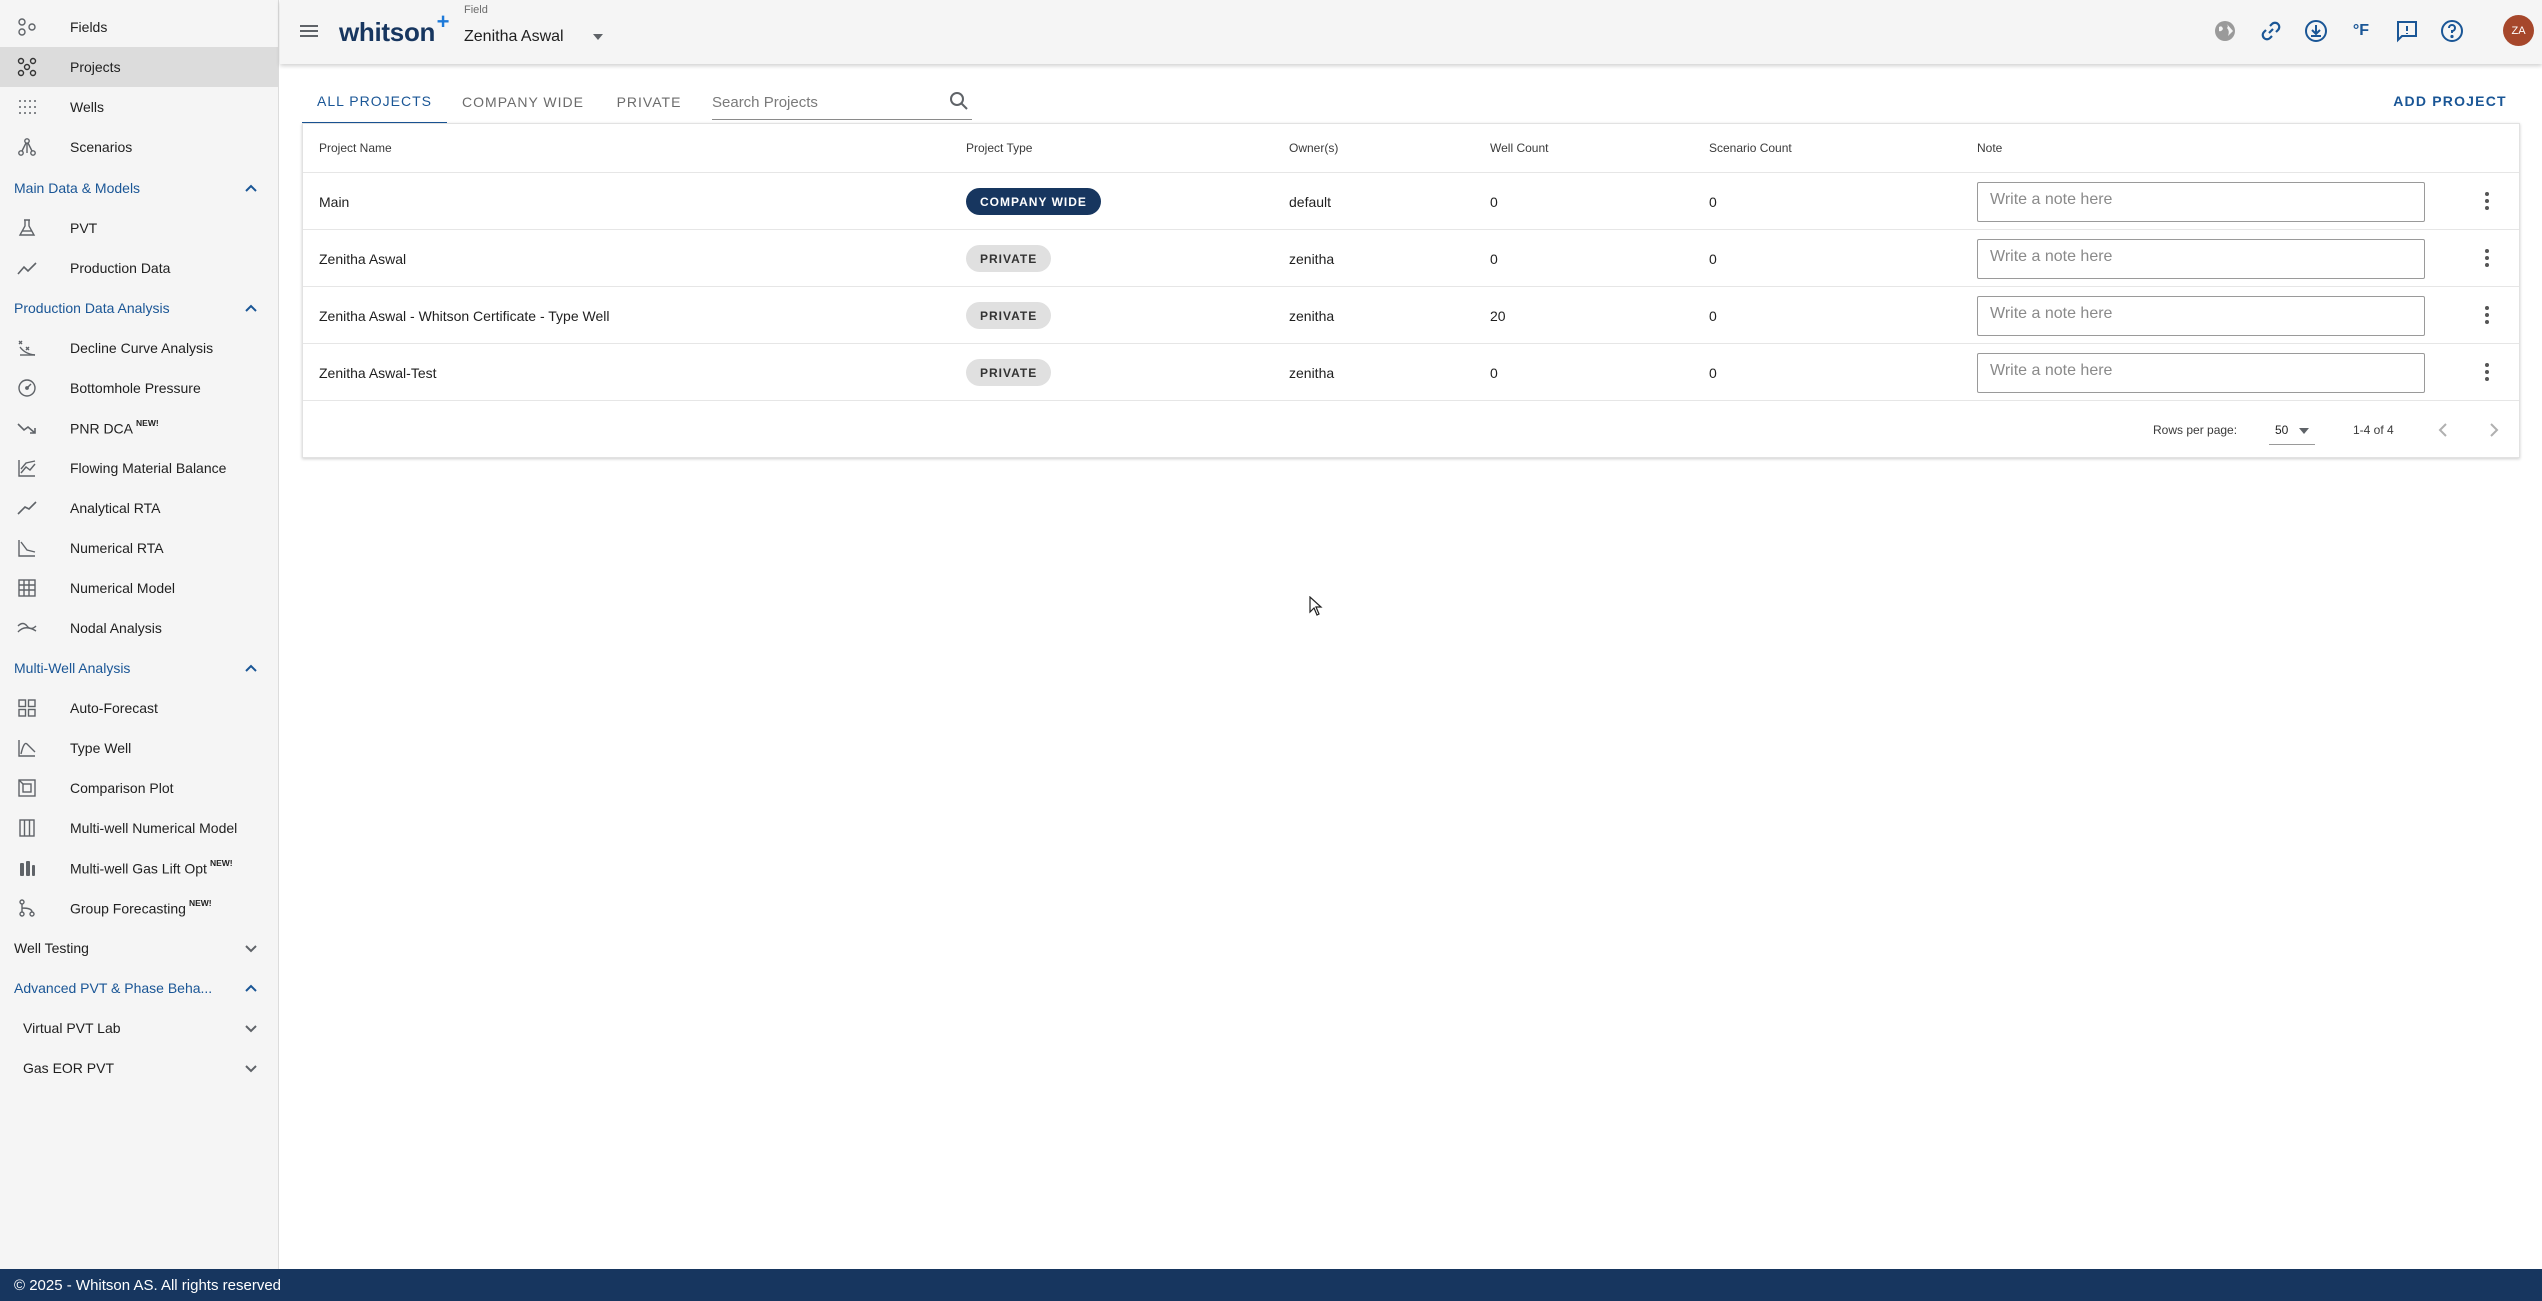 The width and height of the screenshot is (2542, 1301). I want to click on sidebar-item-group-forecasting: Group Forecasting NEW!, so click(139, 908).